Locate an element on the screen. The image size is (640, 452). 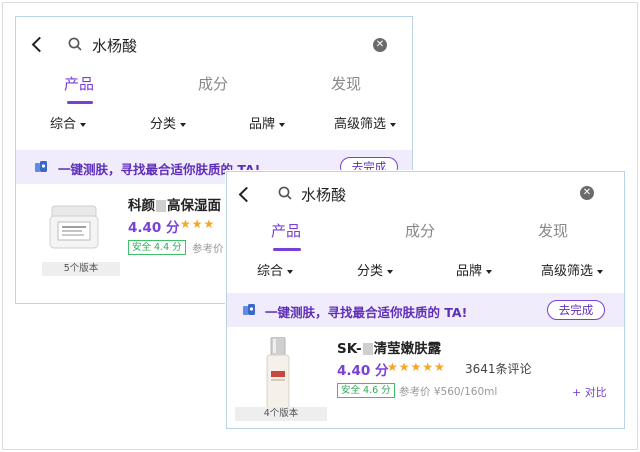
product-name: SK- 清莹嫩肤露 is located at coordinates (389, 347).